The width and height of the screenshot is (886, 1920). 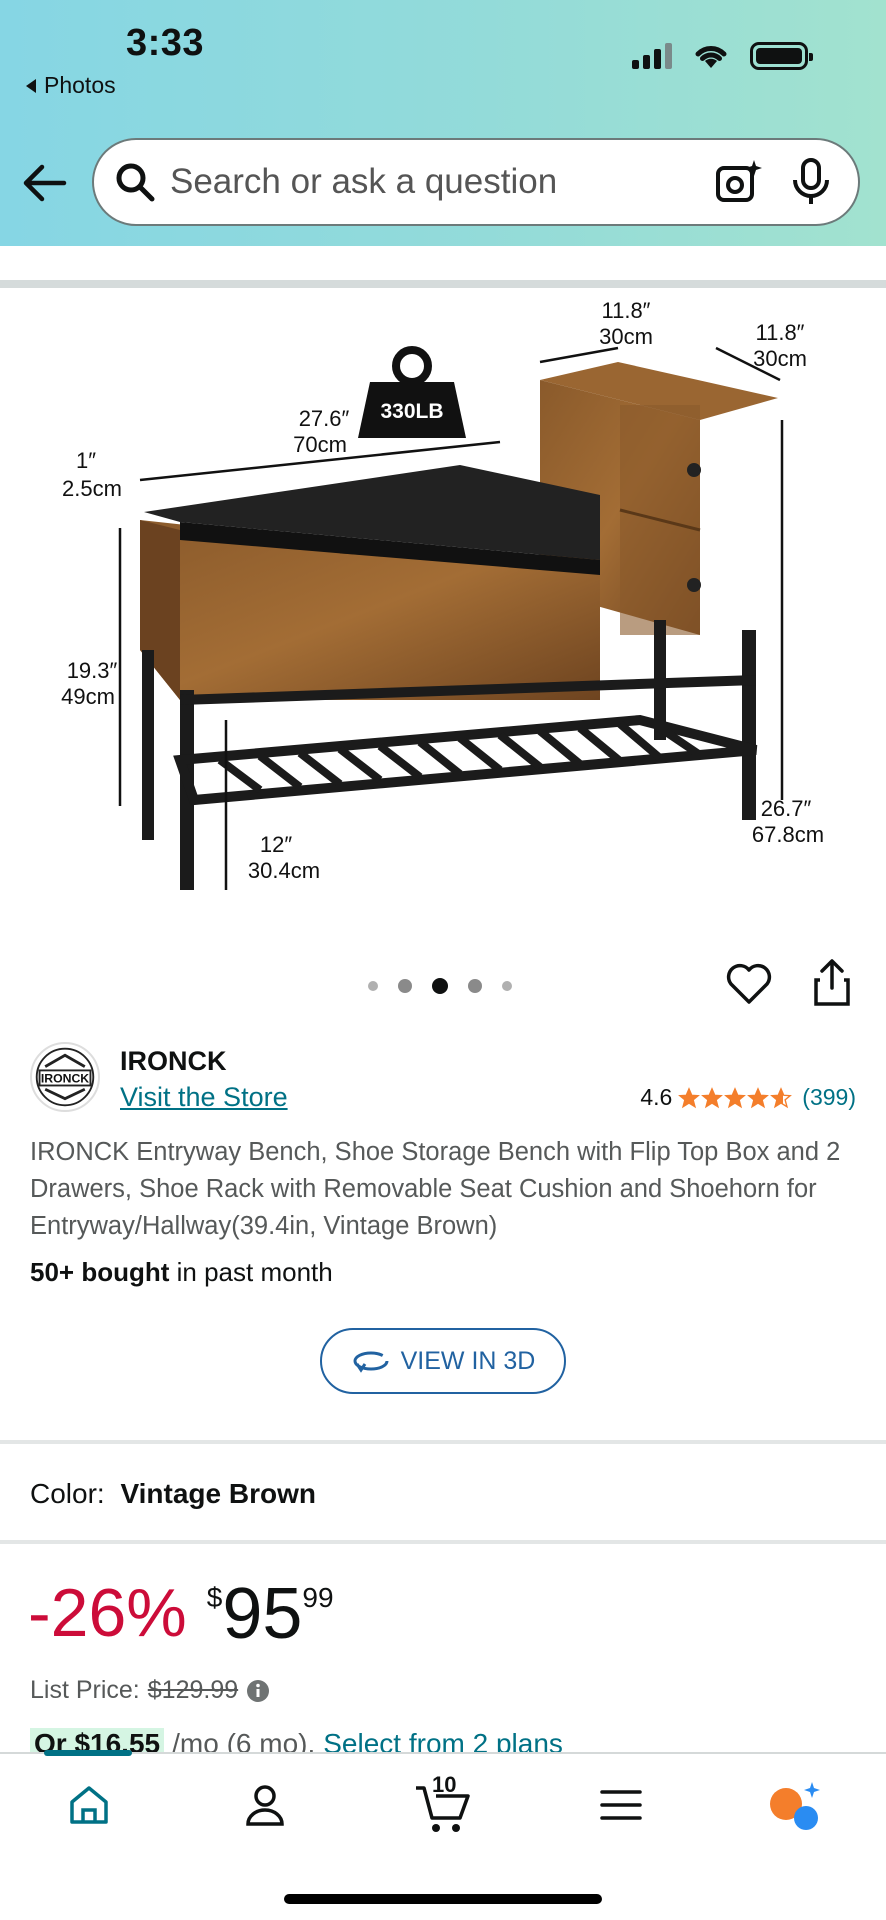 I want to click on bottom-navigation: 10, so click(x=443, y=1835).